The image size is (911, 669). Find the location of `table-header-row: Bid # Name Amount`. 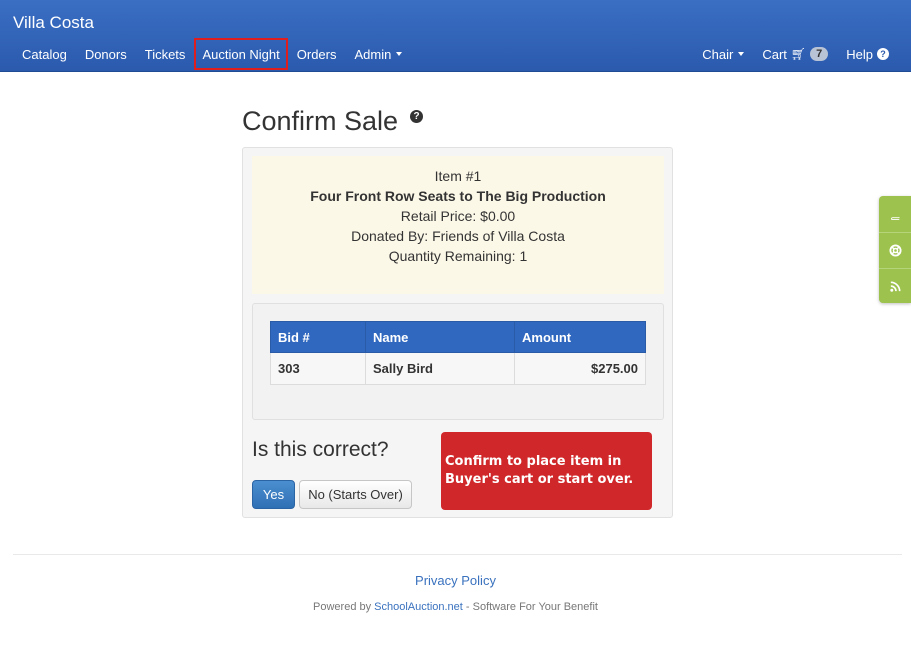

table-header-row: Bid # Name Amount is located at coordinates (458, 337).